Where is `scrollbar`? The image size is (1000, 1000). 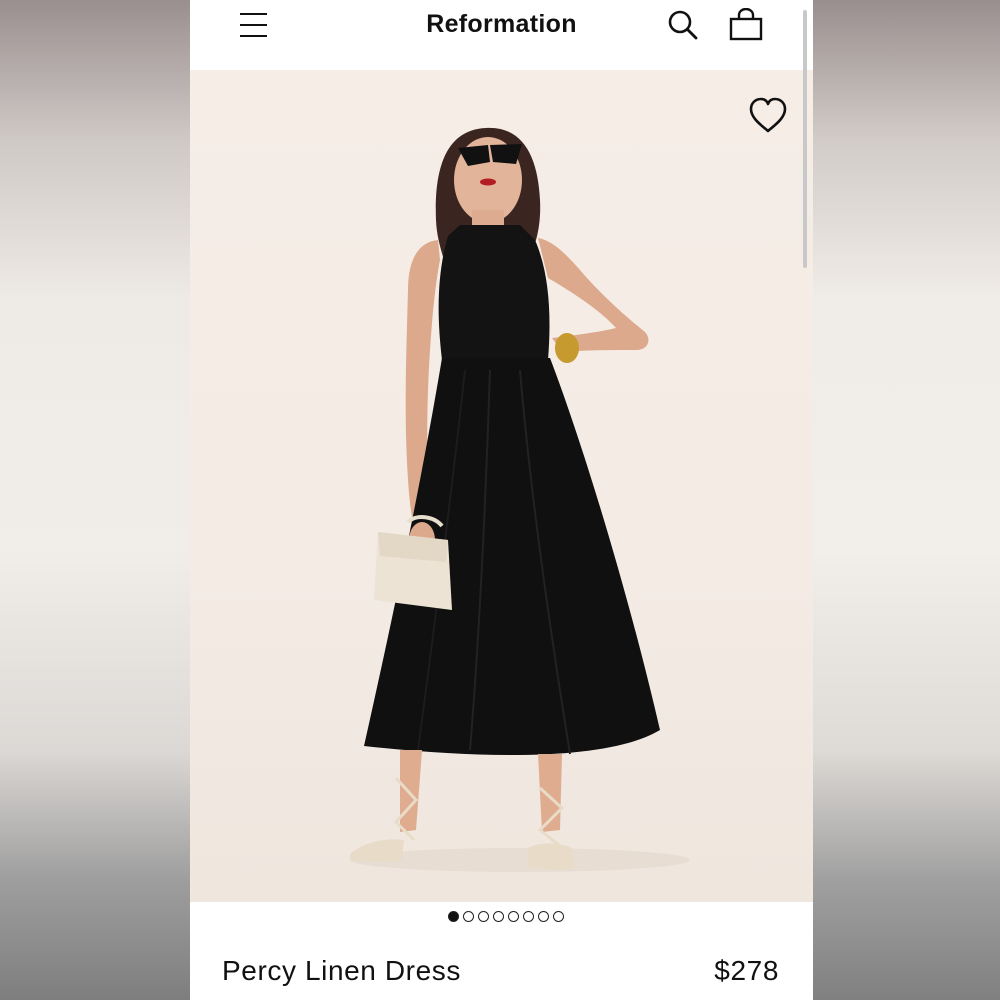
scrollbar is located at coordinates (805, 139).